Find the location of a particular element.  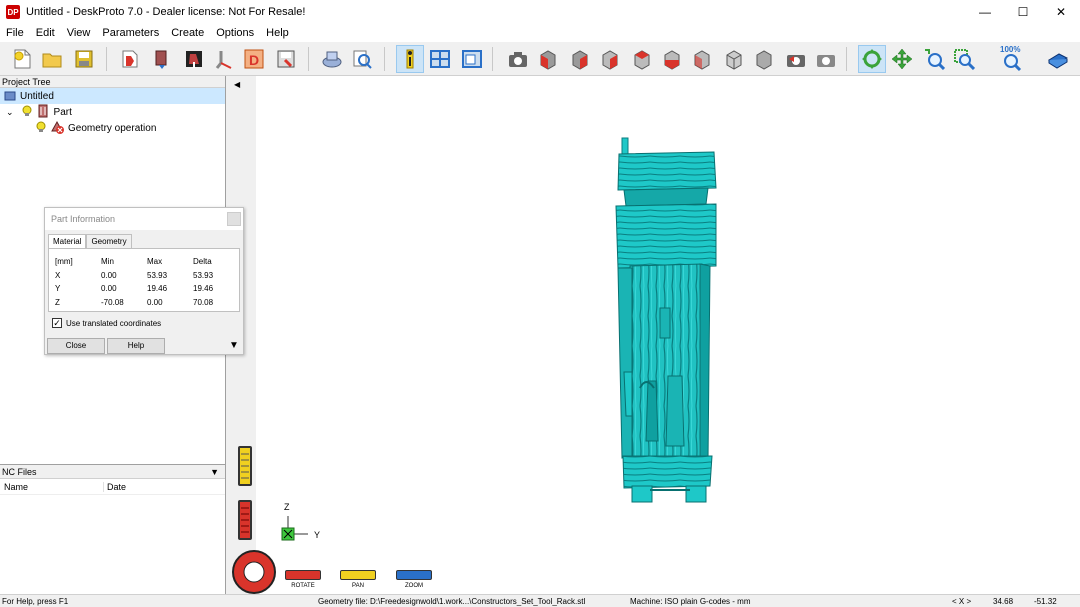

split-view-icon is located at coordinates (440, 59).